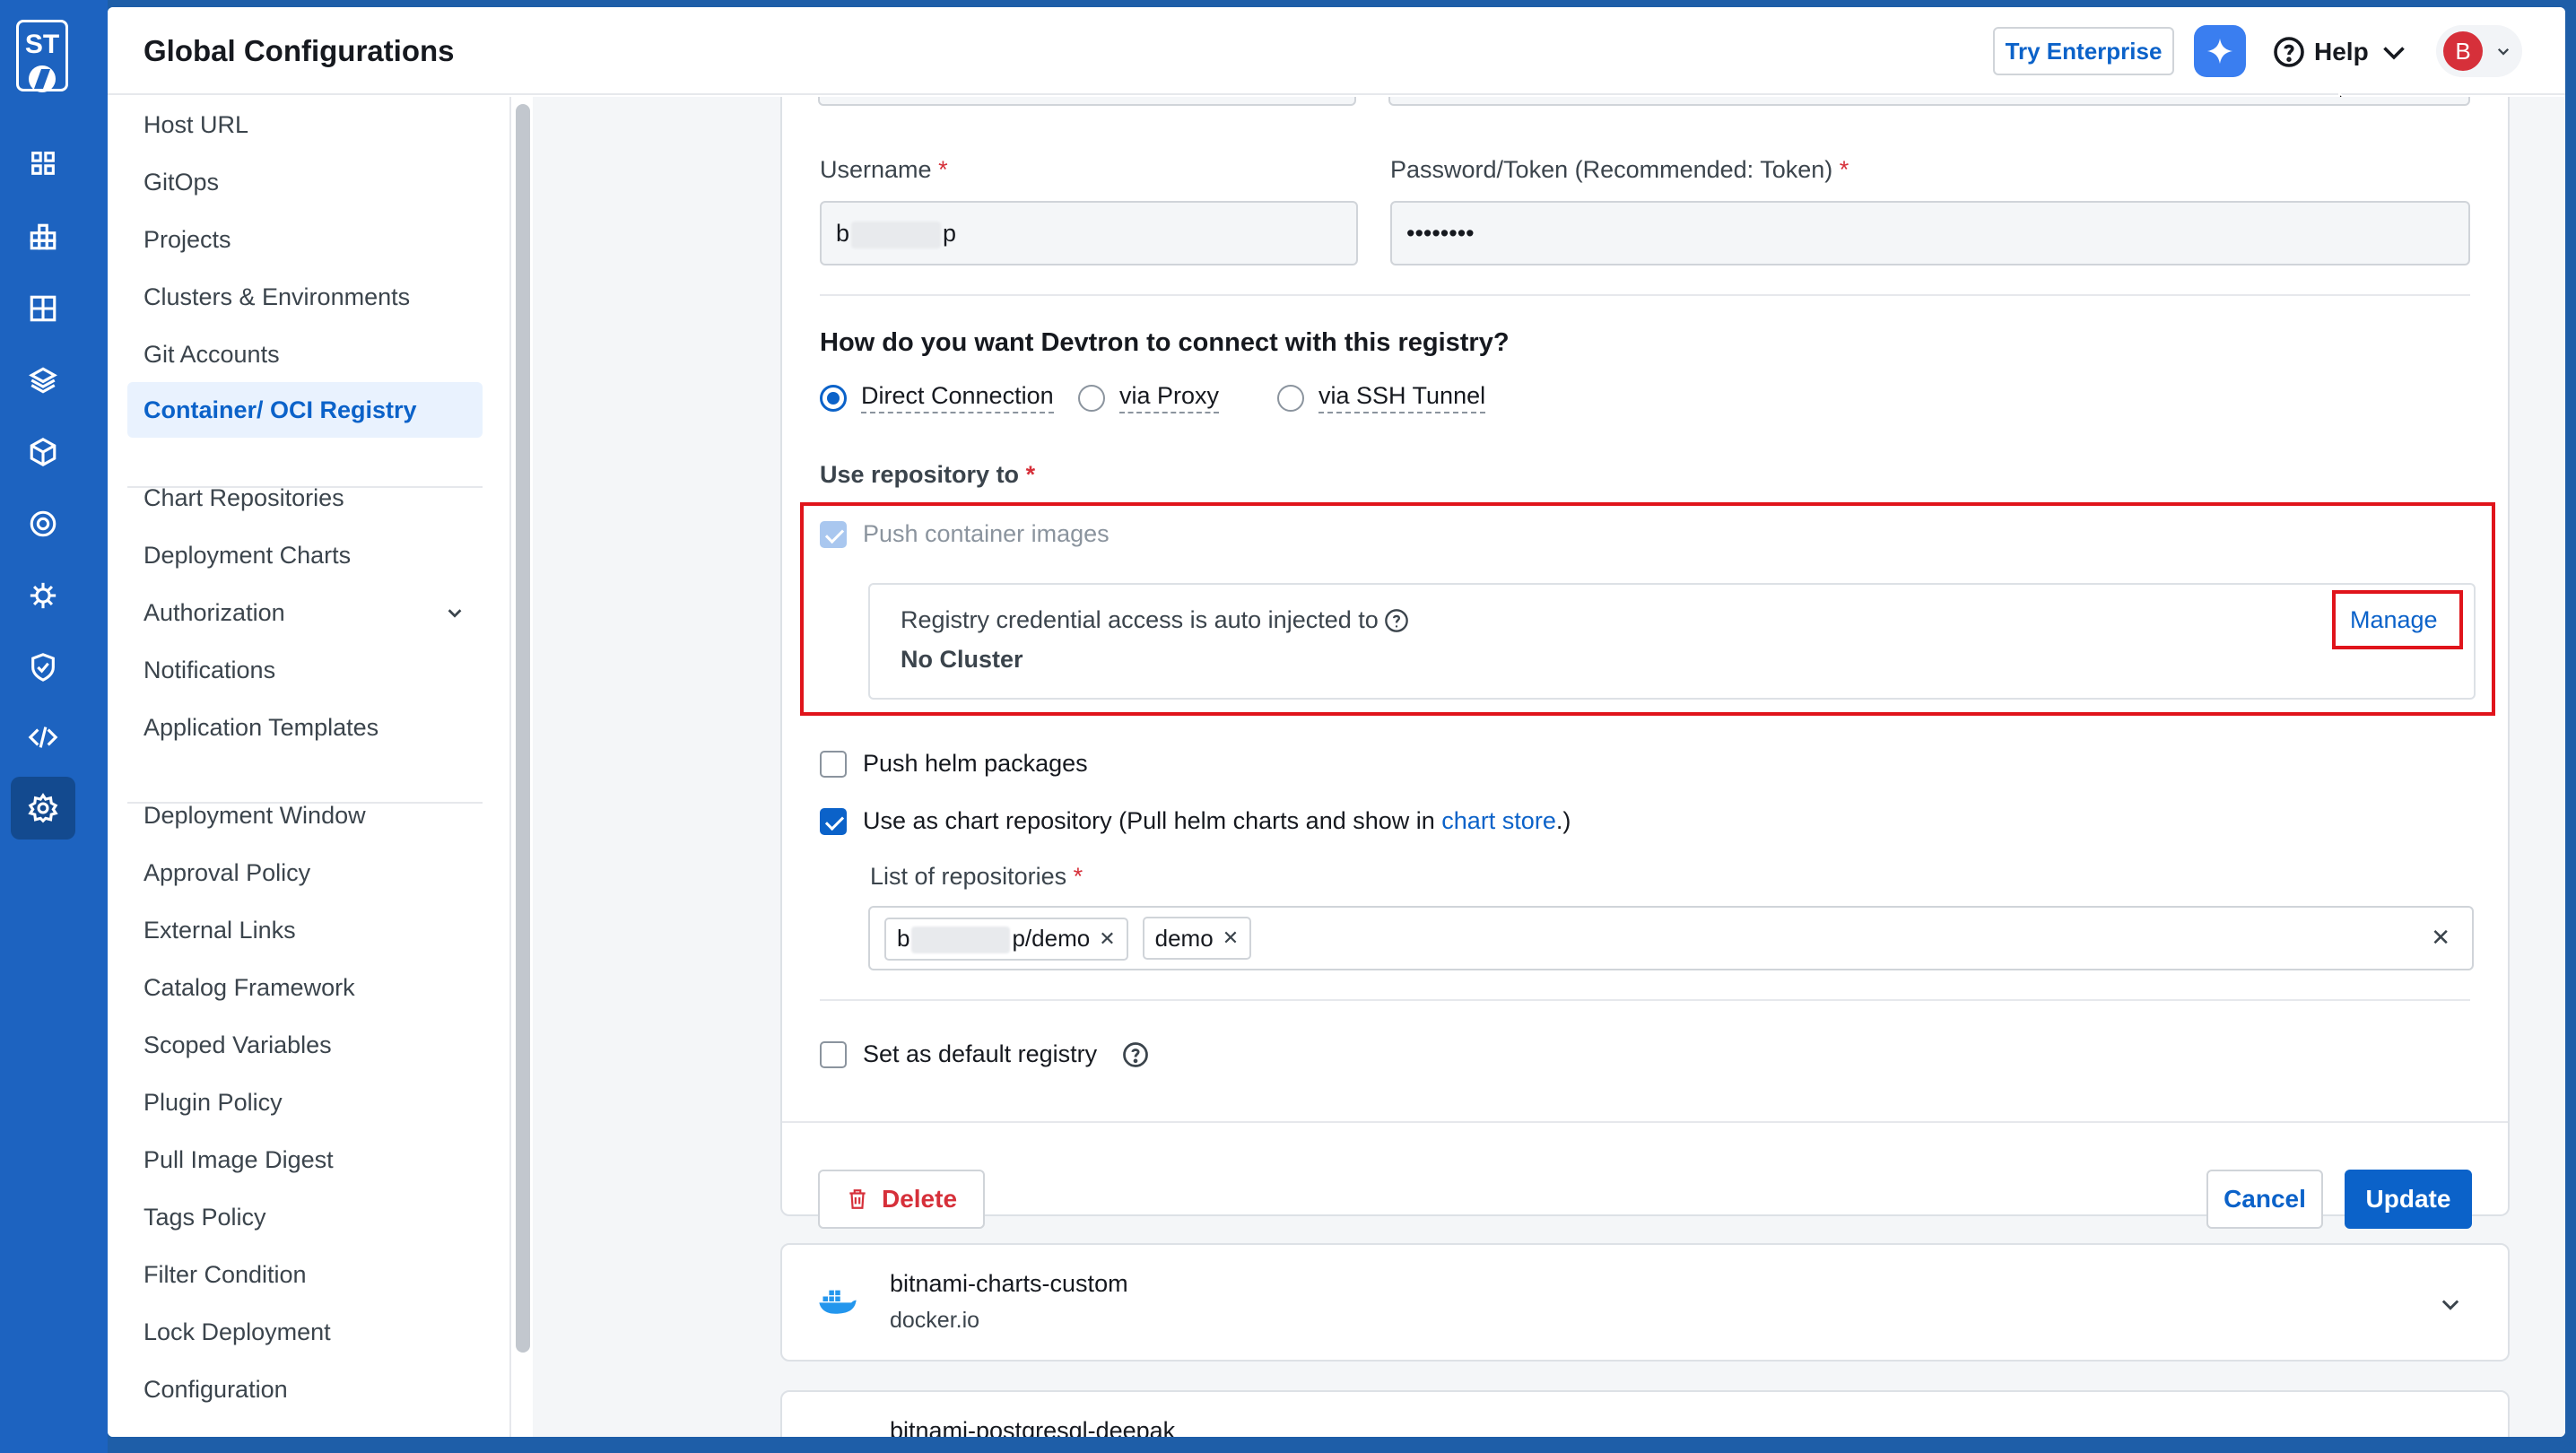 The image size is (2576, 1453). I want to click on registry-row: bitnami-postgresql-deepak, so click(1645, 1413).